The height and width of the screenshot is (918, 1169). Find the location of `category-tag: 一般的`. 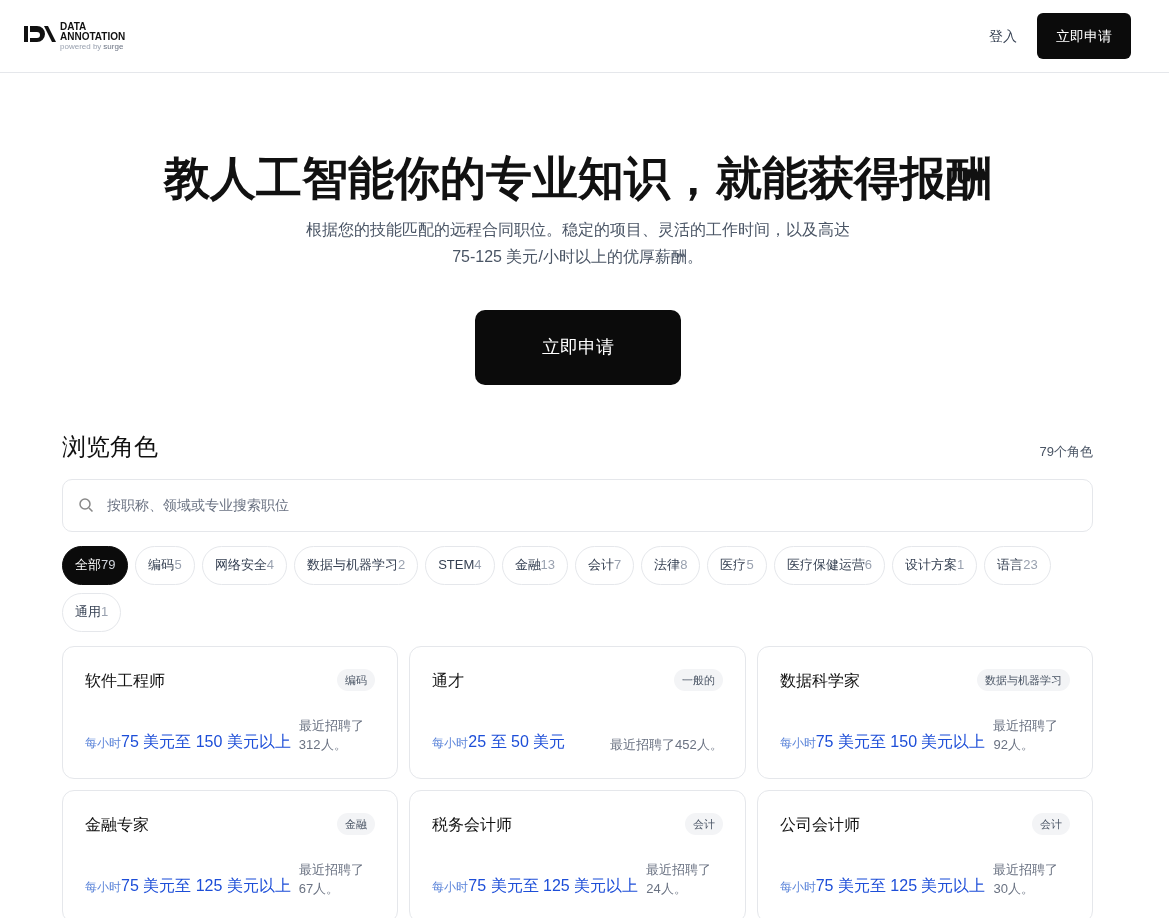

category-tag: 一般的 is located at coordinates (698, 679).